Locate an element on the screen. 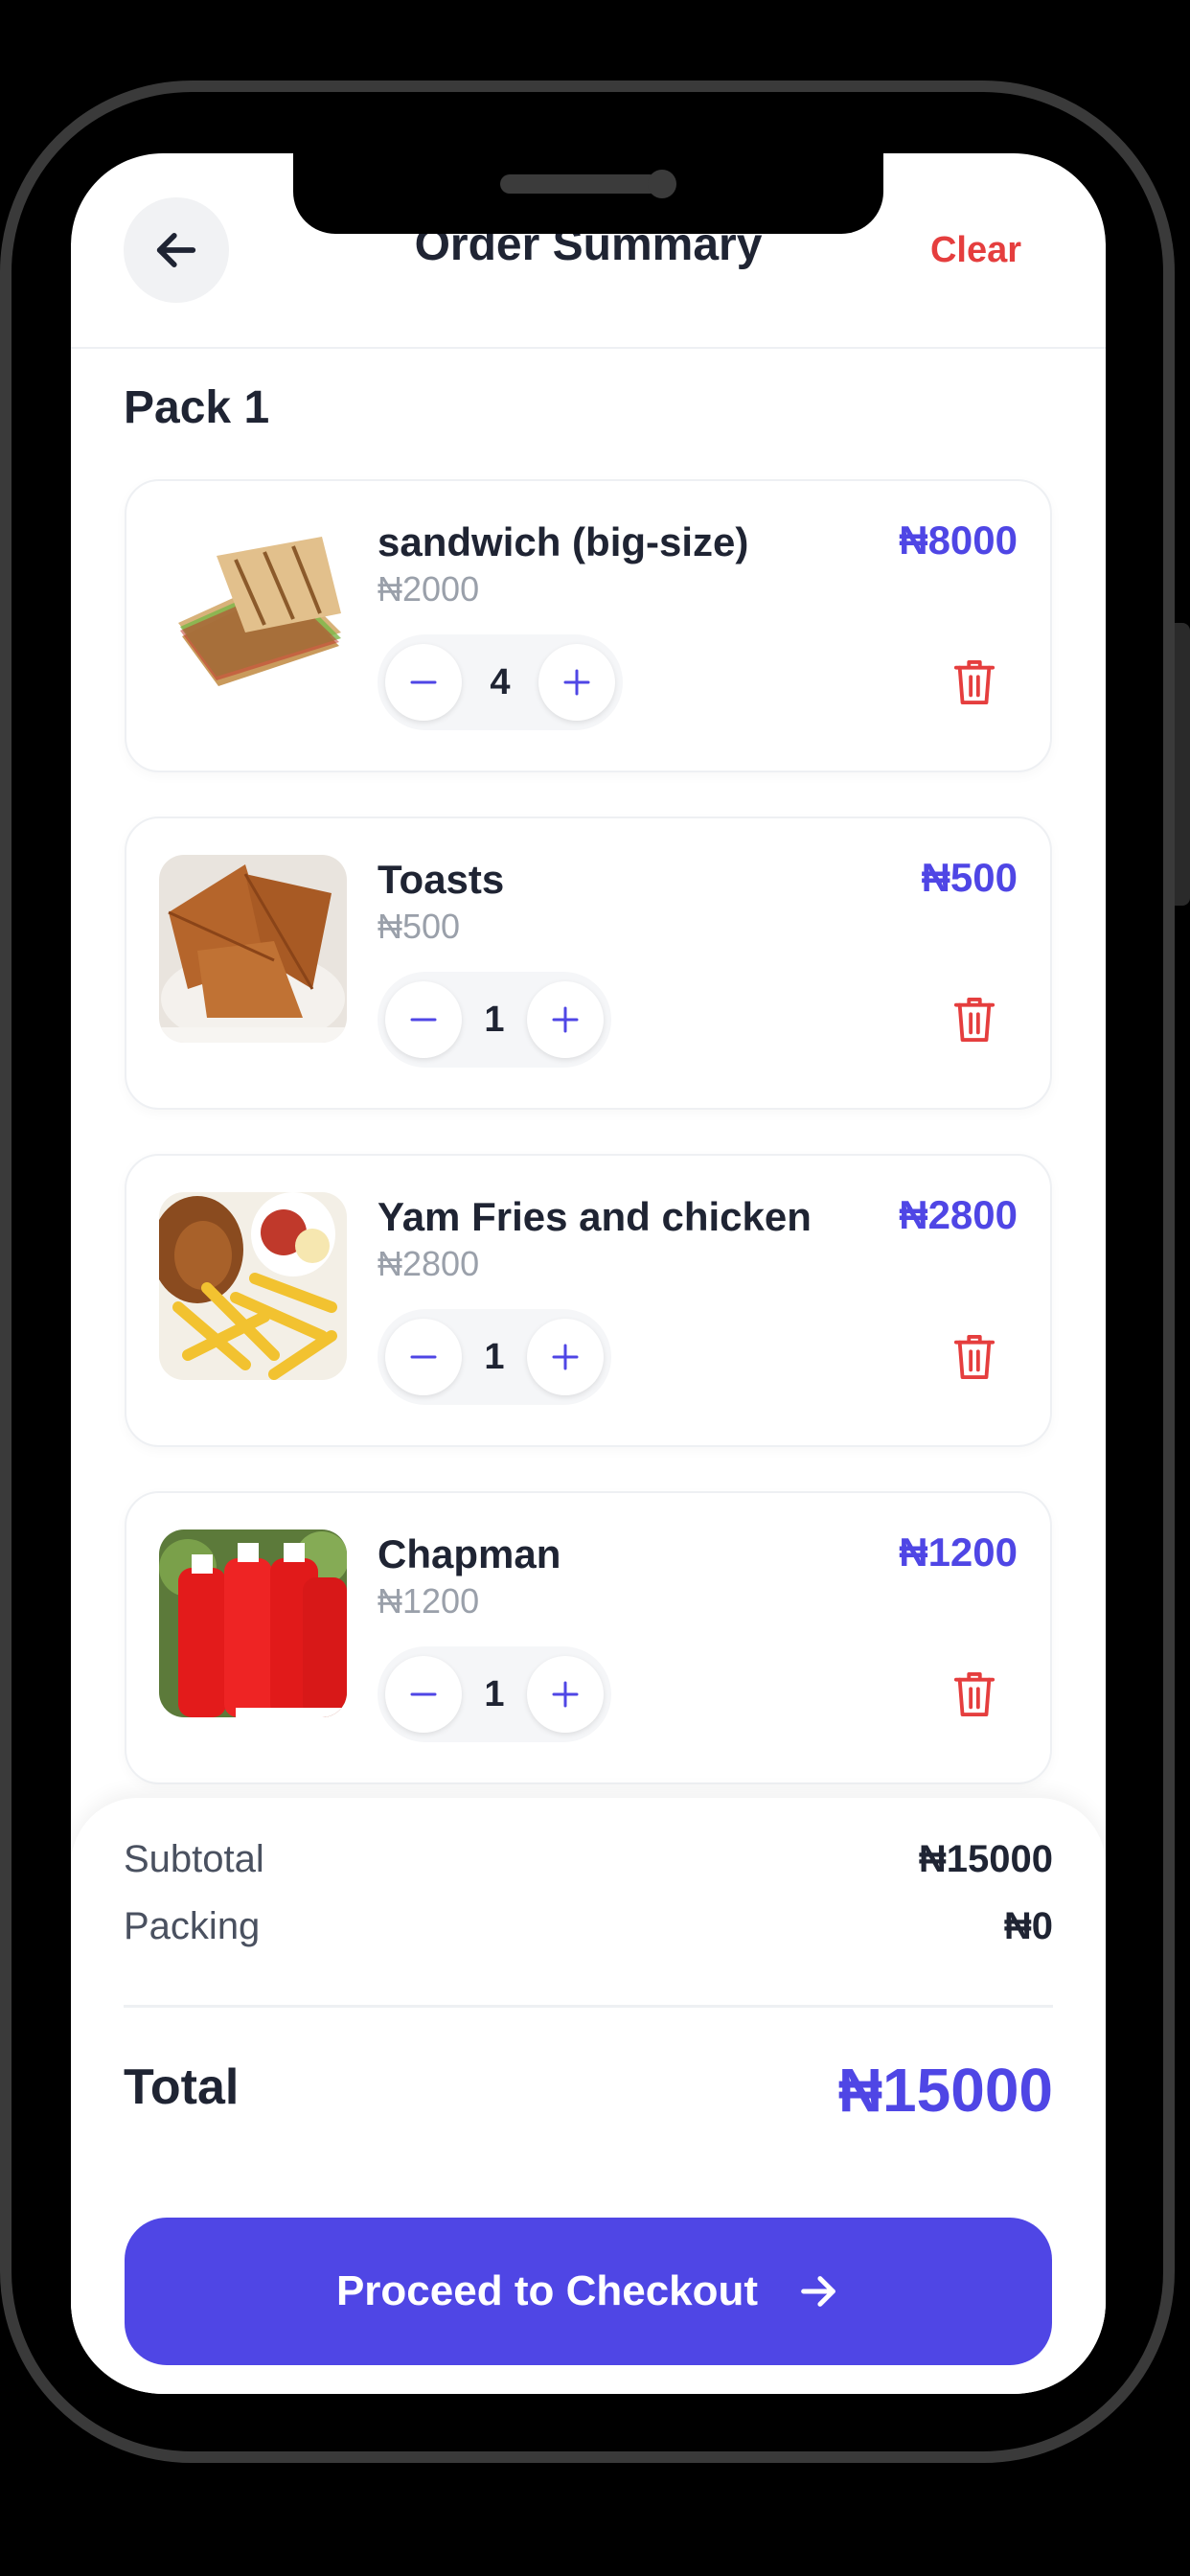 The width and height of the screenshot is (1190, 2576). phone-side-button is located at coordinates (1183, 764).